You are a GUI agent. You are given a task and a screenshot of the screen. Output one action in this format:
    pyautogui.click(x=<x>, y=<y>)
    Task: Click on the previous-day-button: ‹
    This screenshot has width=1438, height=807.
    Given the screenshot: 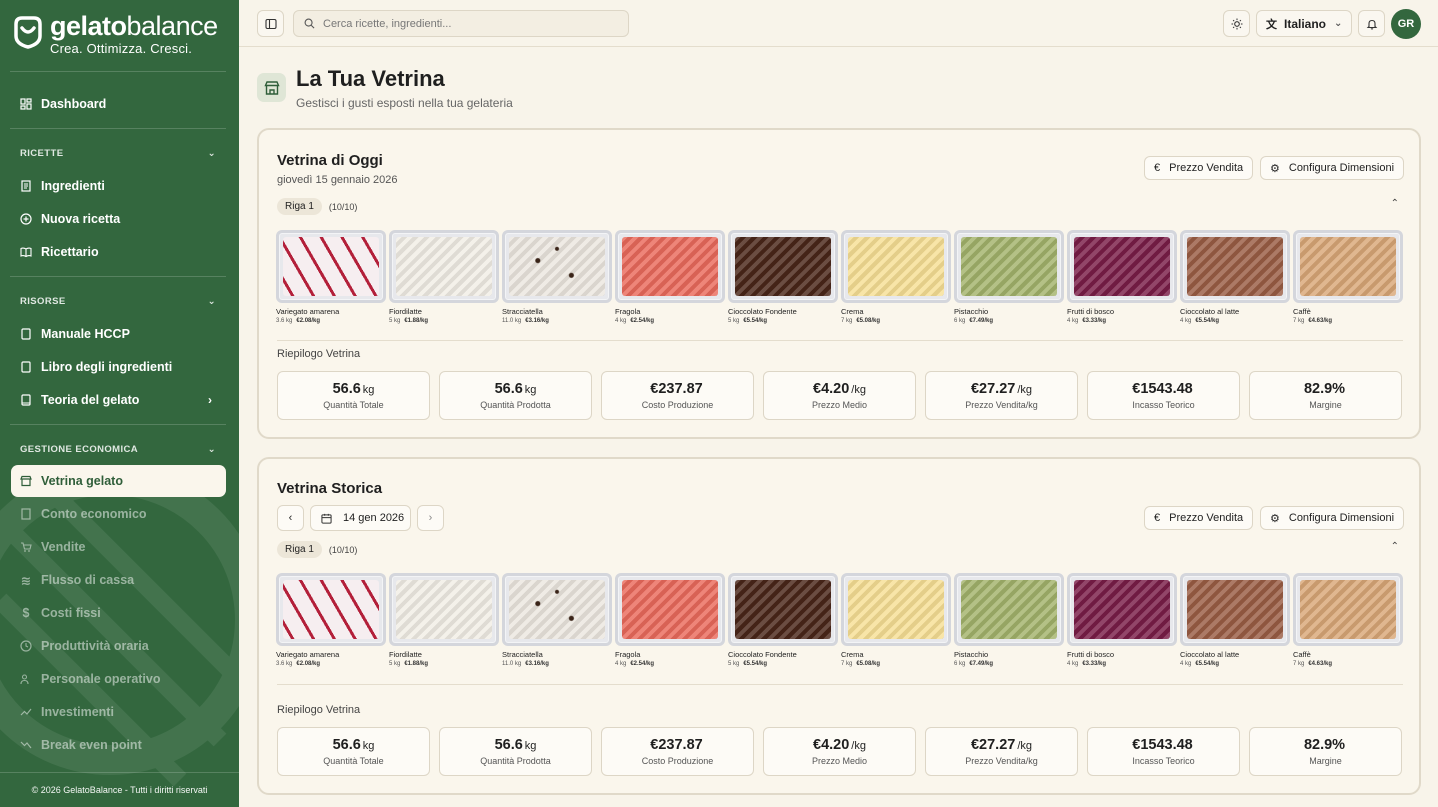 What is the action you would take?
    pyautogui.click(x=290, y=518)
    